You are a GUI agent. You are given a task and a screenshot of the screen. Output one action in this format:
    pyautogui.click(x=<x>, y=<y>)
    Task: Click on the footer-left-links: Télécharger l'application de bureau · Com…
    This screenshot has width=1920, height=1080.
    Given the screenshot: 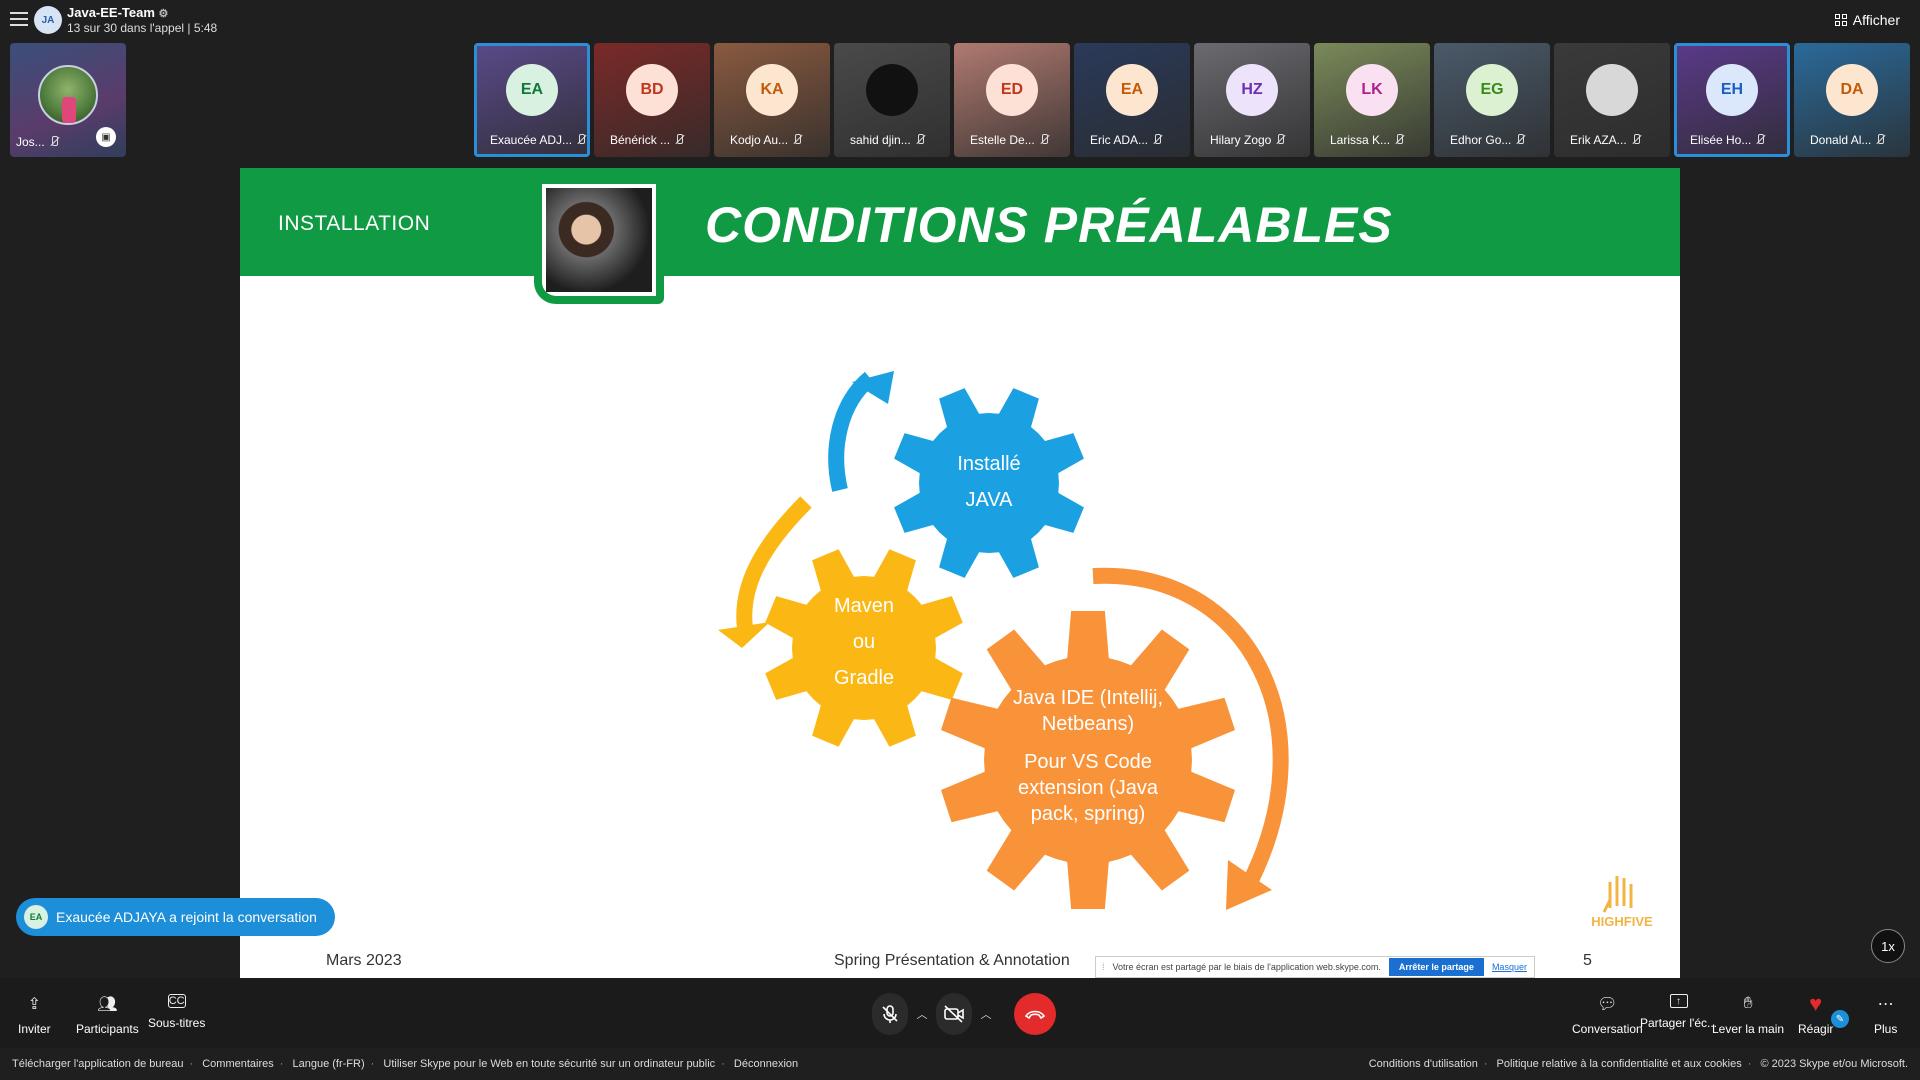 What is the action you would take?
    pyautogui.click(x=405, y=1064)
    